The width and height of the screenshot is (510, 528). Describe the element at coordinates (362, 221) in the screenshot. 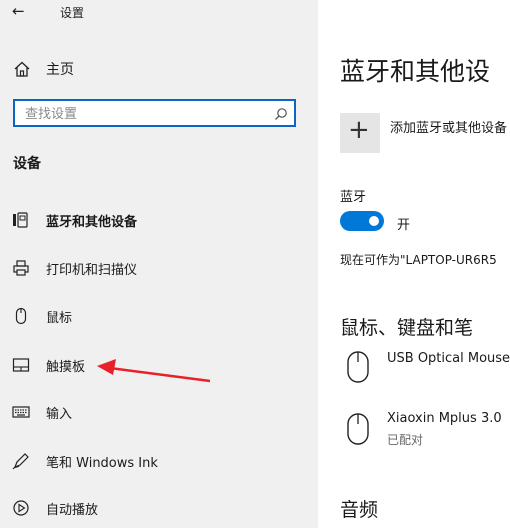

I see `bluetooth-toggle` at that location.